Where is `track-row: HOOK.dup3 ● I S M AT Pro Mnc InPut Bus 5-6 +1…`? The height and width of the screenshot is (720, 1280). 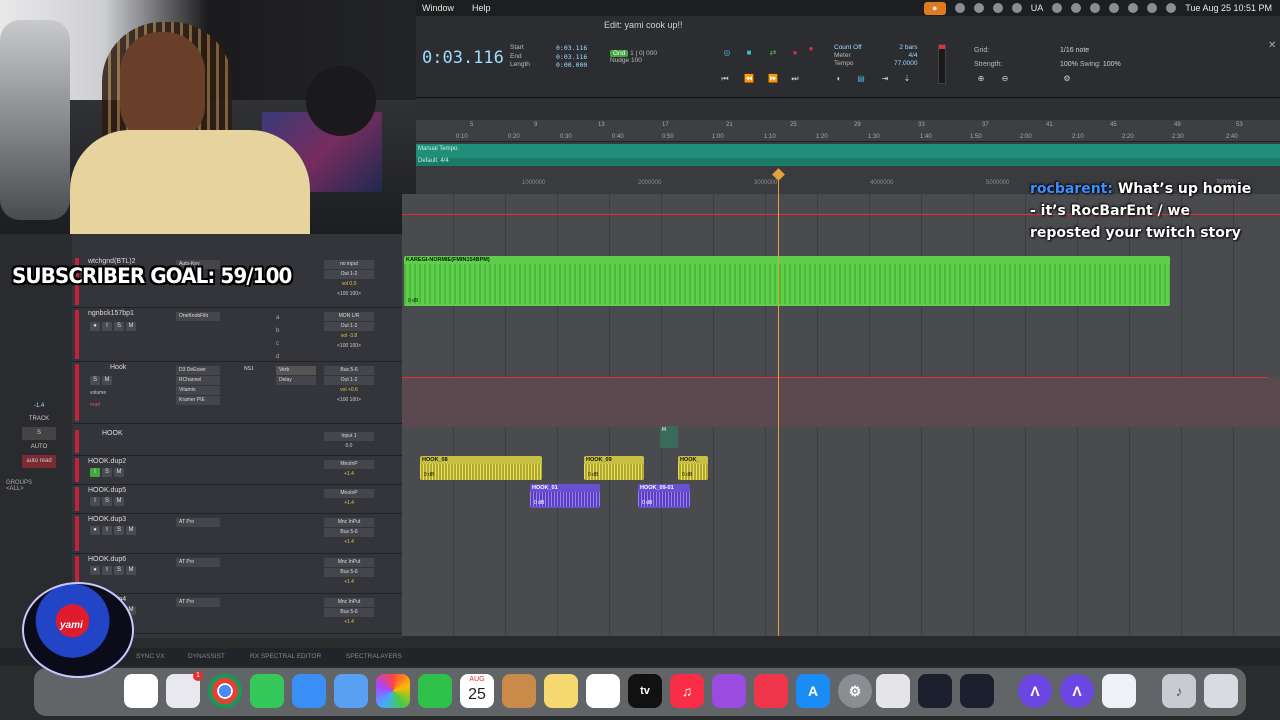
track-row: HOOK.dup3 ● I S M AT Pro Mnc InPut Bus 5-6 +1… is located at coordinates (237, 534).